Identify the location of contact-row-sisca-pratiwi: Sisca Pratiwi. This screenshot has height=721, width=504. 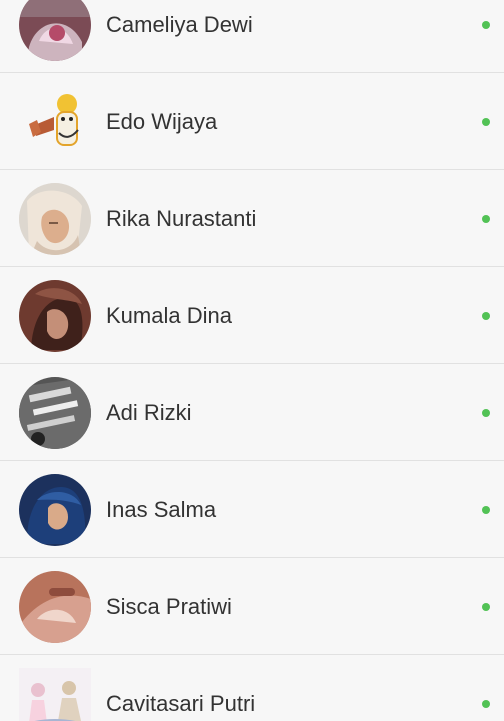
(252, 606).